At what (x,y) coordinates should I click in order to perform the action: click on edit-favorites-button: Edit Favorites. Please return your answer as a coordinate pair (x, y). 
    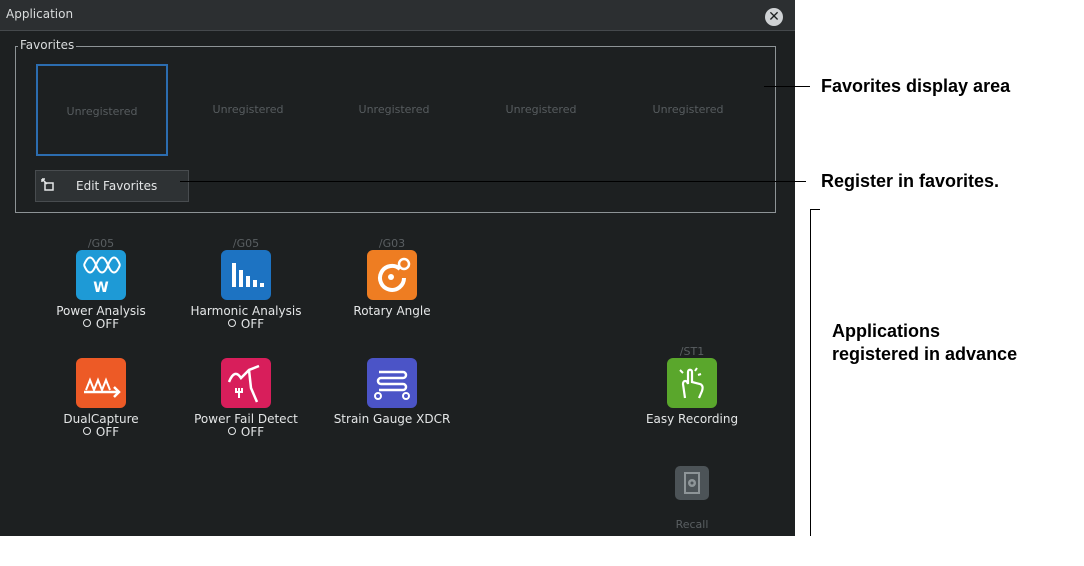
    Looking at the image, I should click on (112, 186).